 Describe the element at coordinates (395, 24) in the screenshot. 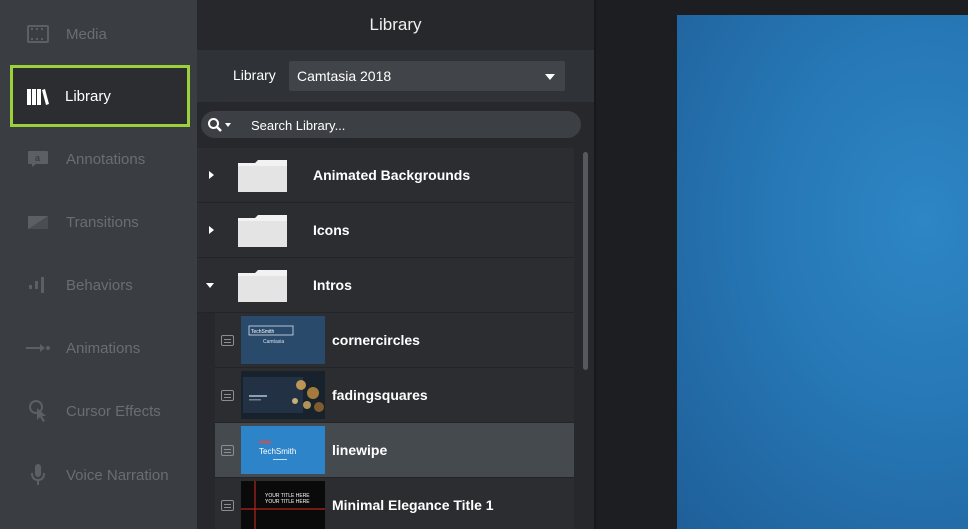

I see `panel-title: Library` at that location.